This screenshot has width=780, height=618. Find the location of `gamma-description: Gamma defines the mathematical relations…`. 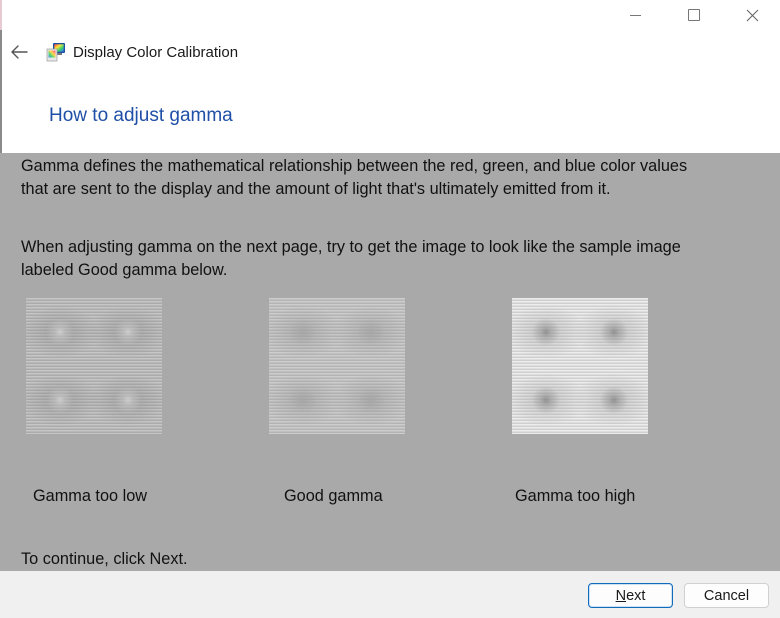

gamma-description: Gamma defines the mathematical relations… is located at coordinates (391, 177).